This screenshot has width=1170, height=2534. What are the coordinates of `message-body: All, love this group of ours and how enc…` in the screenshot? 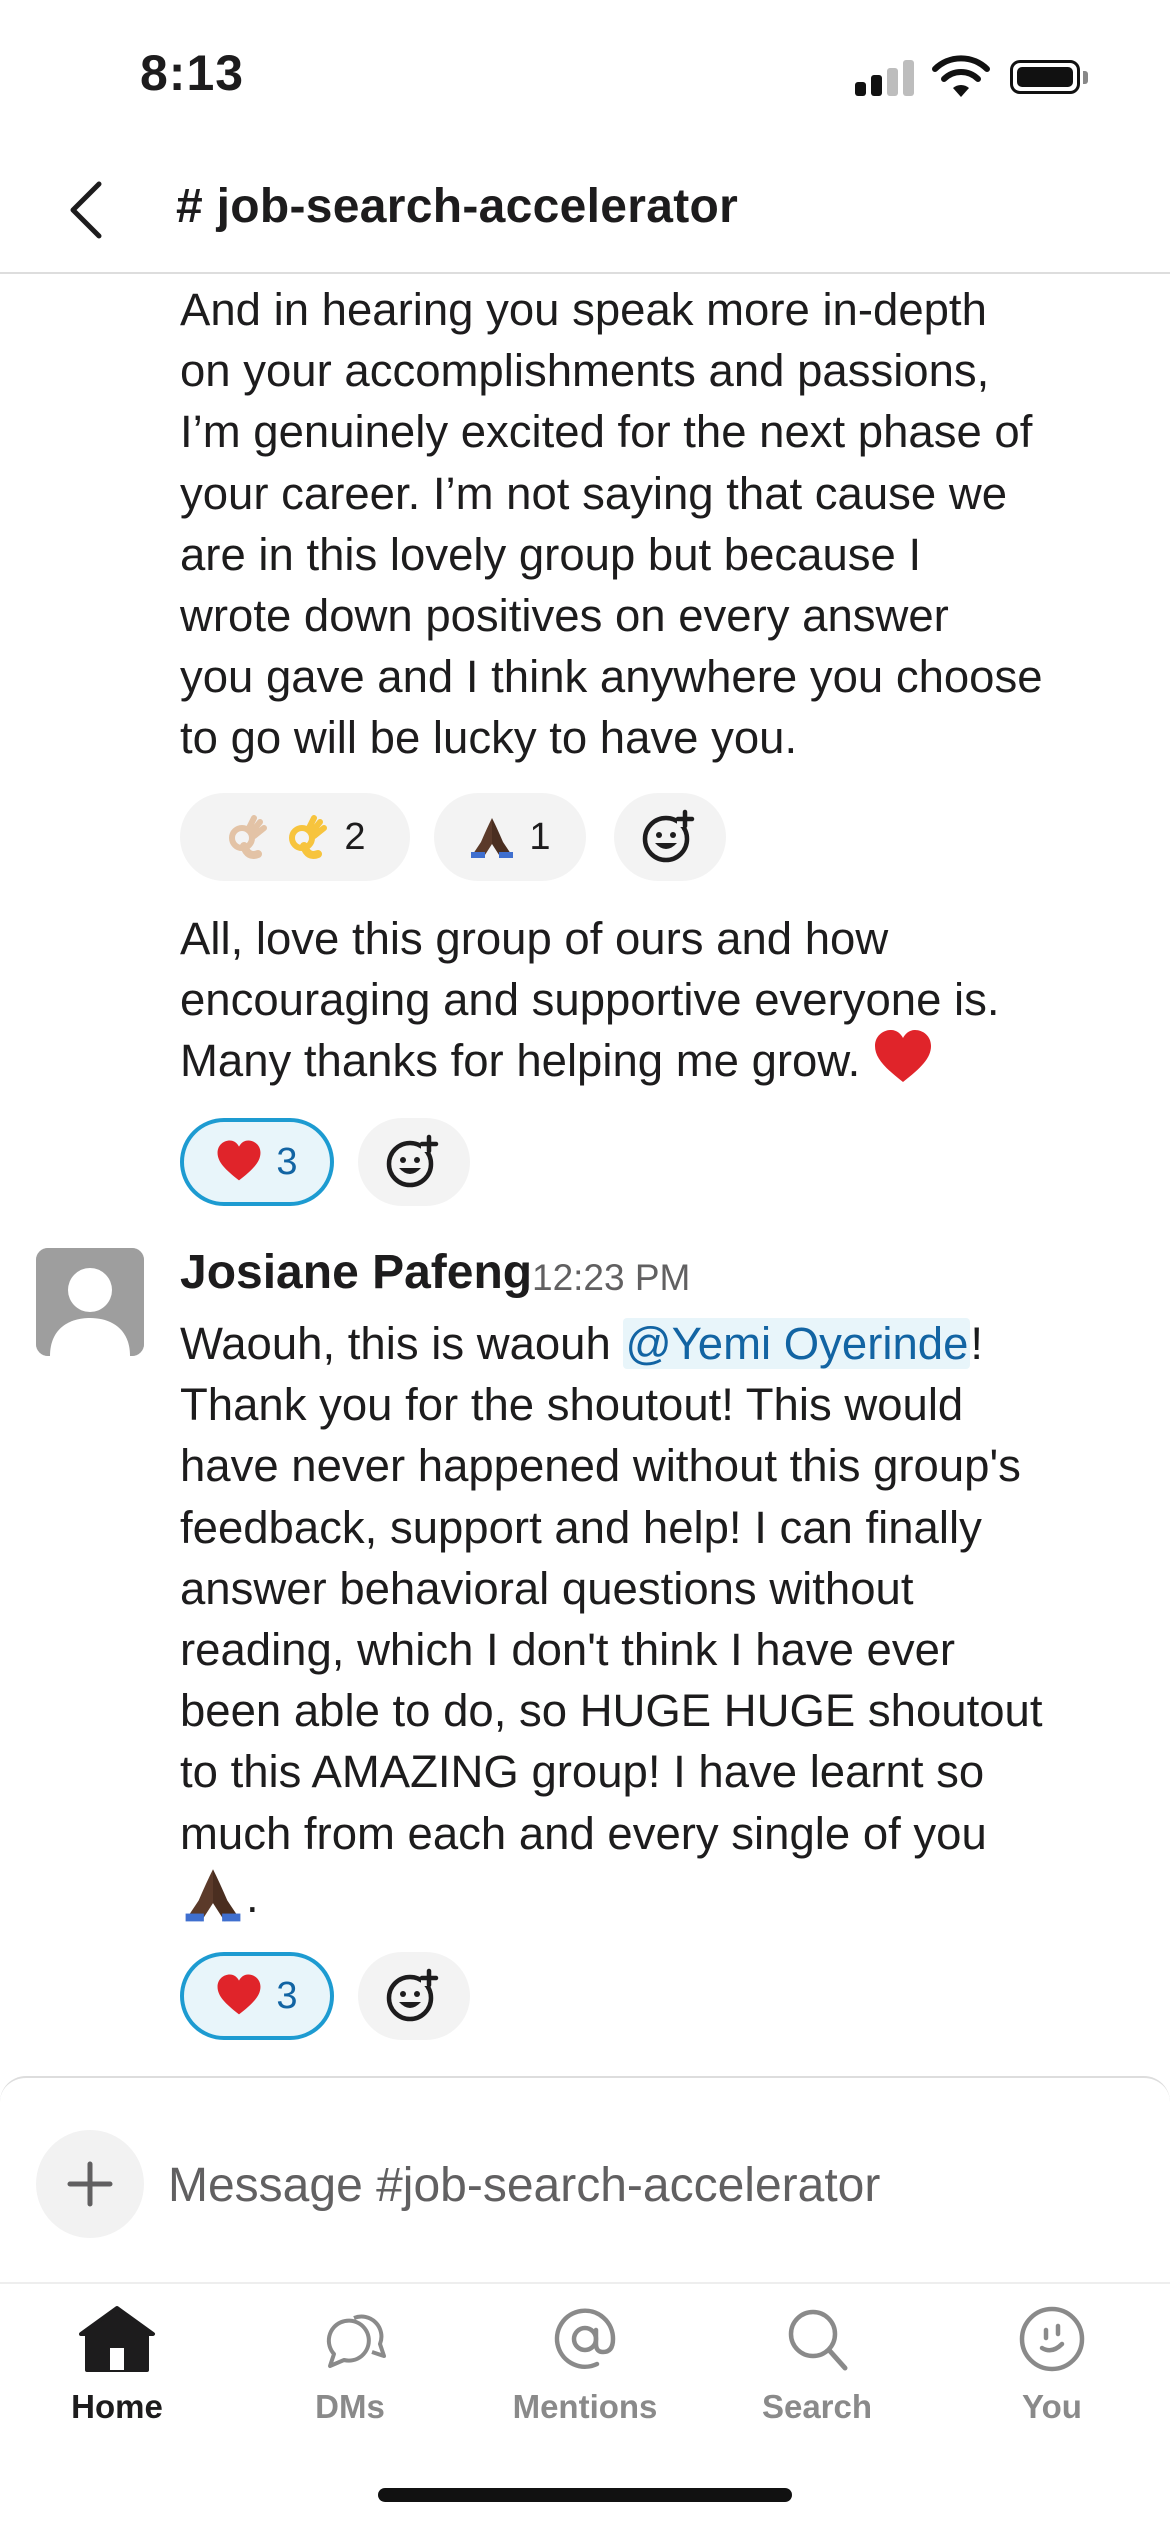 It's located at (660, 1000).